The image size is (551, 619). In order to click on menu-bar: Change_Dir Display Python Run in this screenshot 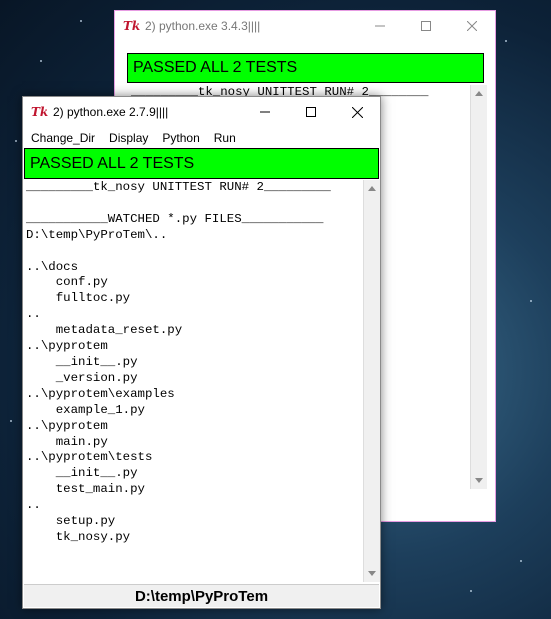, I will do `click(201, 137)`.